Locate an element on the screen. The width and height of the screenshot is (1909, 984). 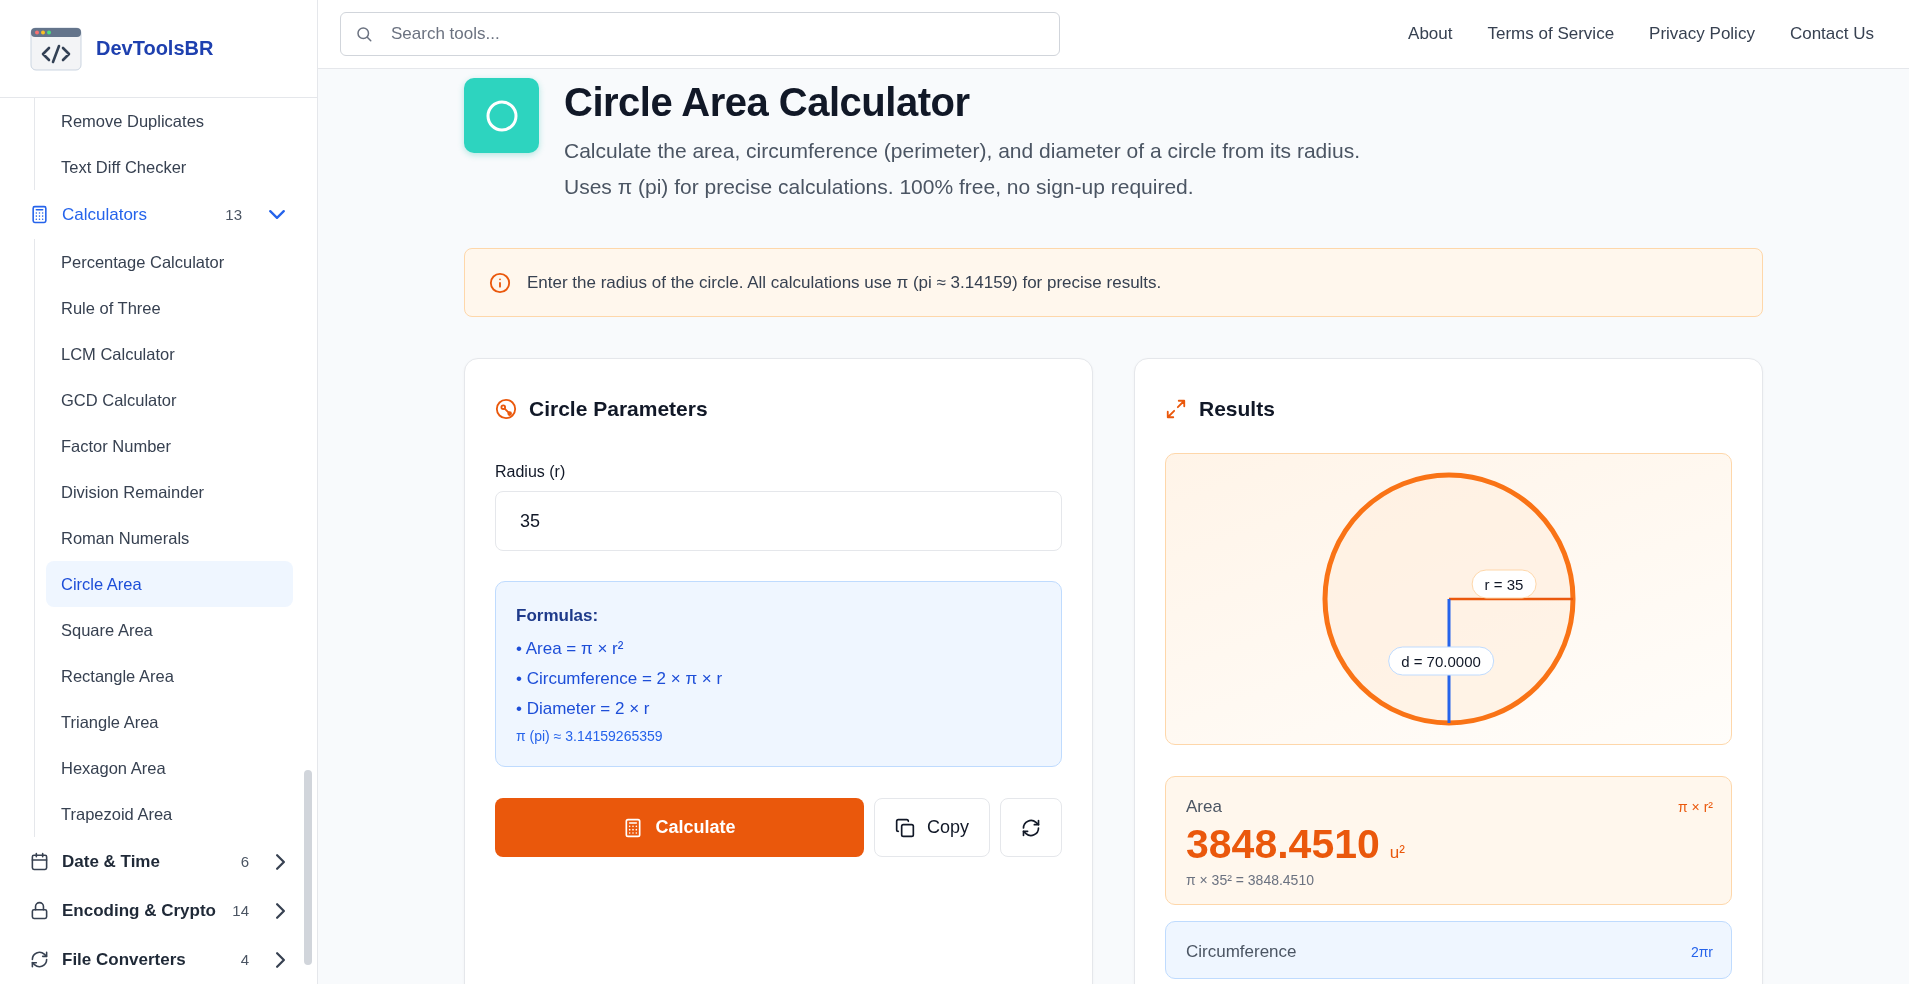
card-title: Circle Parameters is located at coordinates (618, 409).